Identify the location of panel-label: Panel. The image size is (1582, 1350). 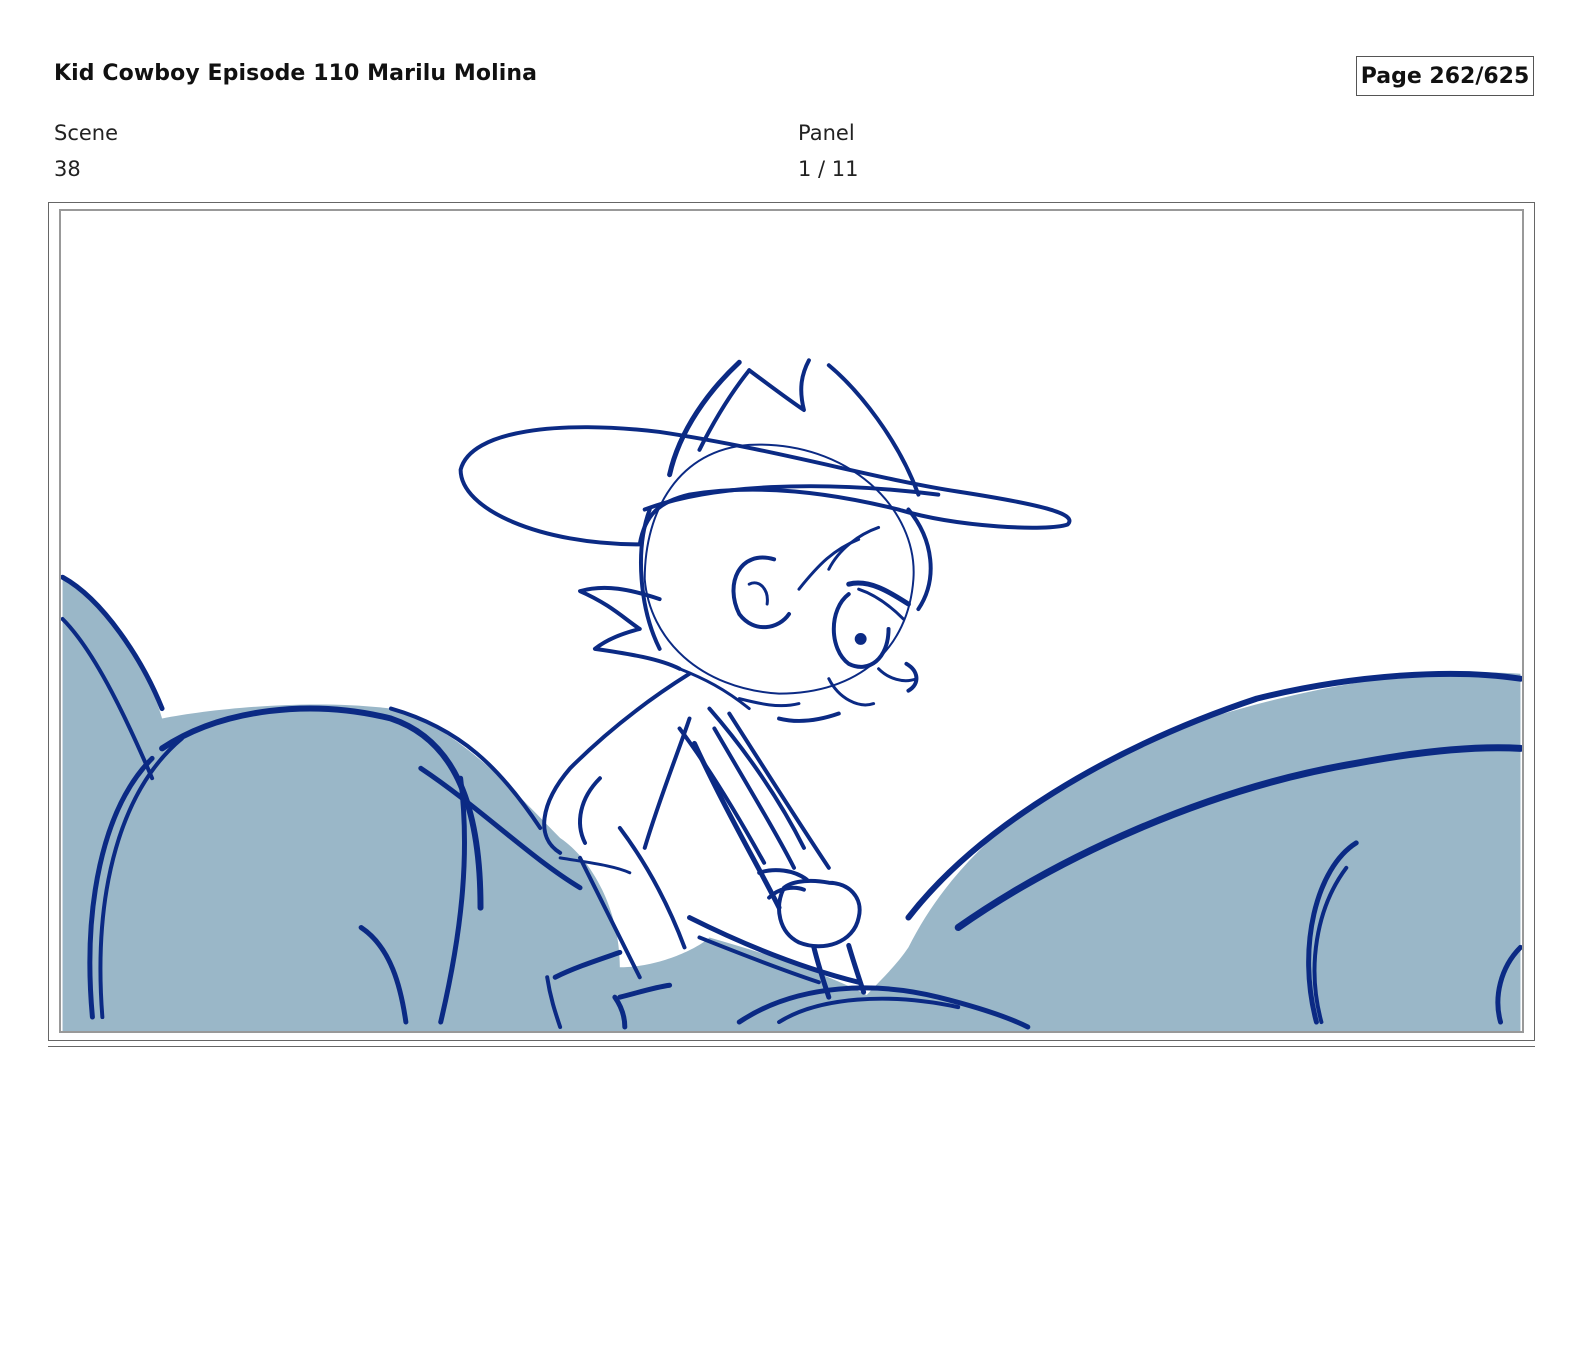
(826, 133).